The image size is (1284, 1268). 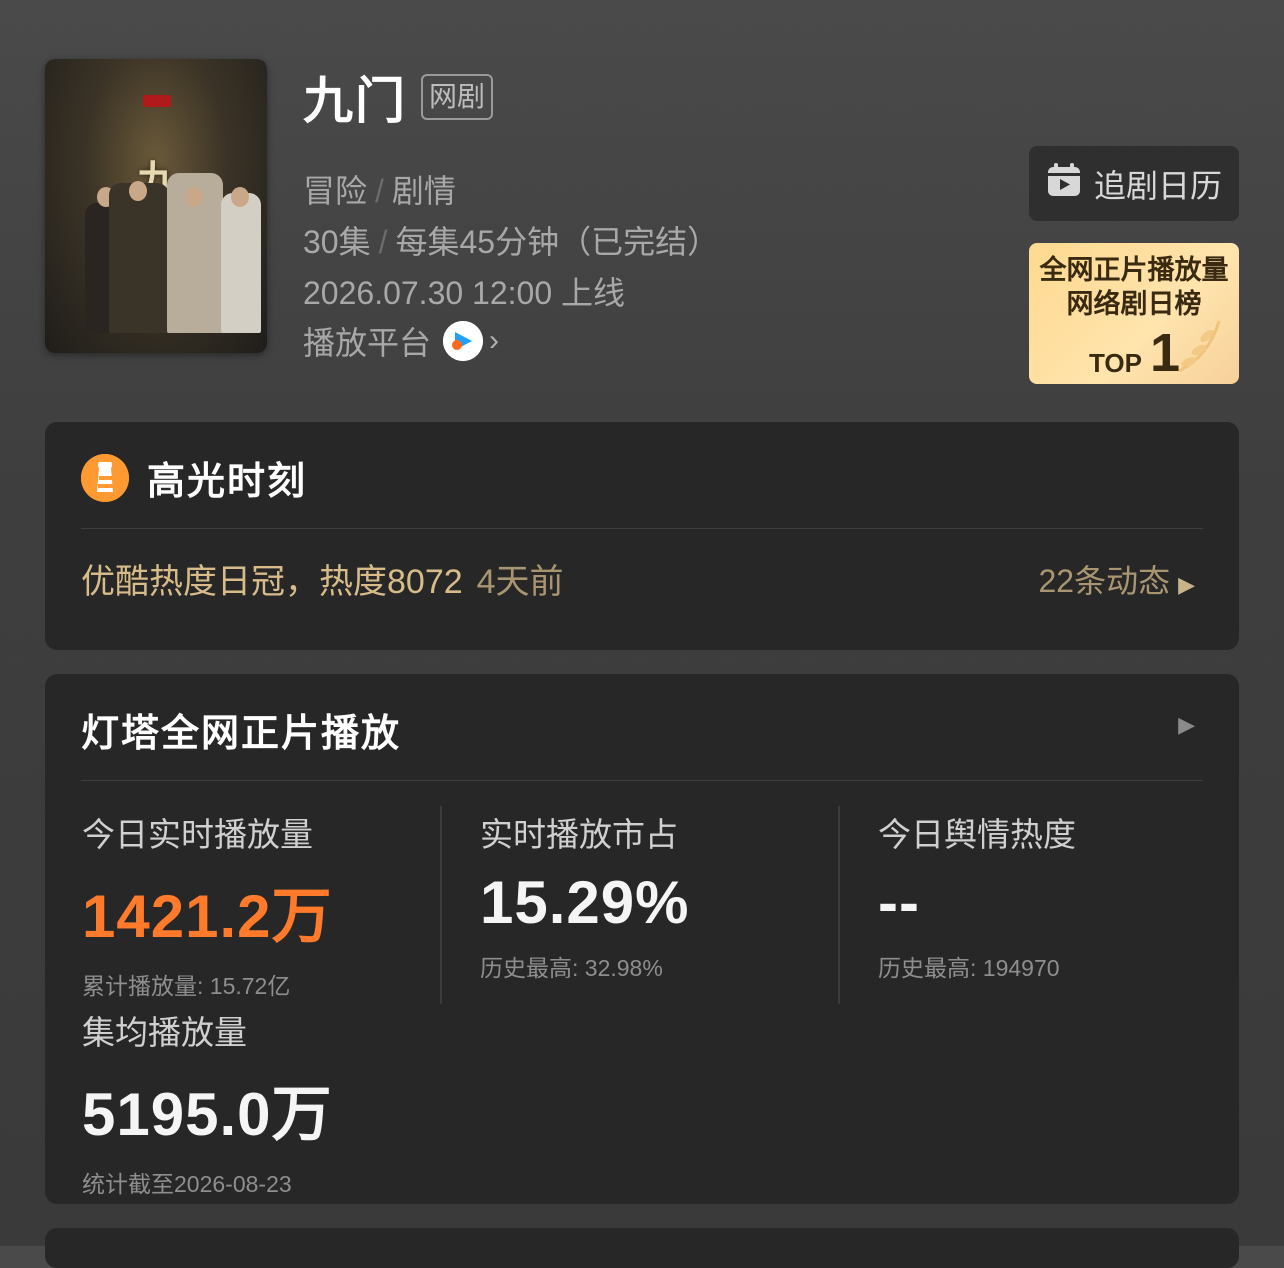 I want to click on calendar-button: 追剧日历, so click(x=1134, y=183).